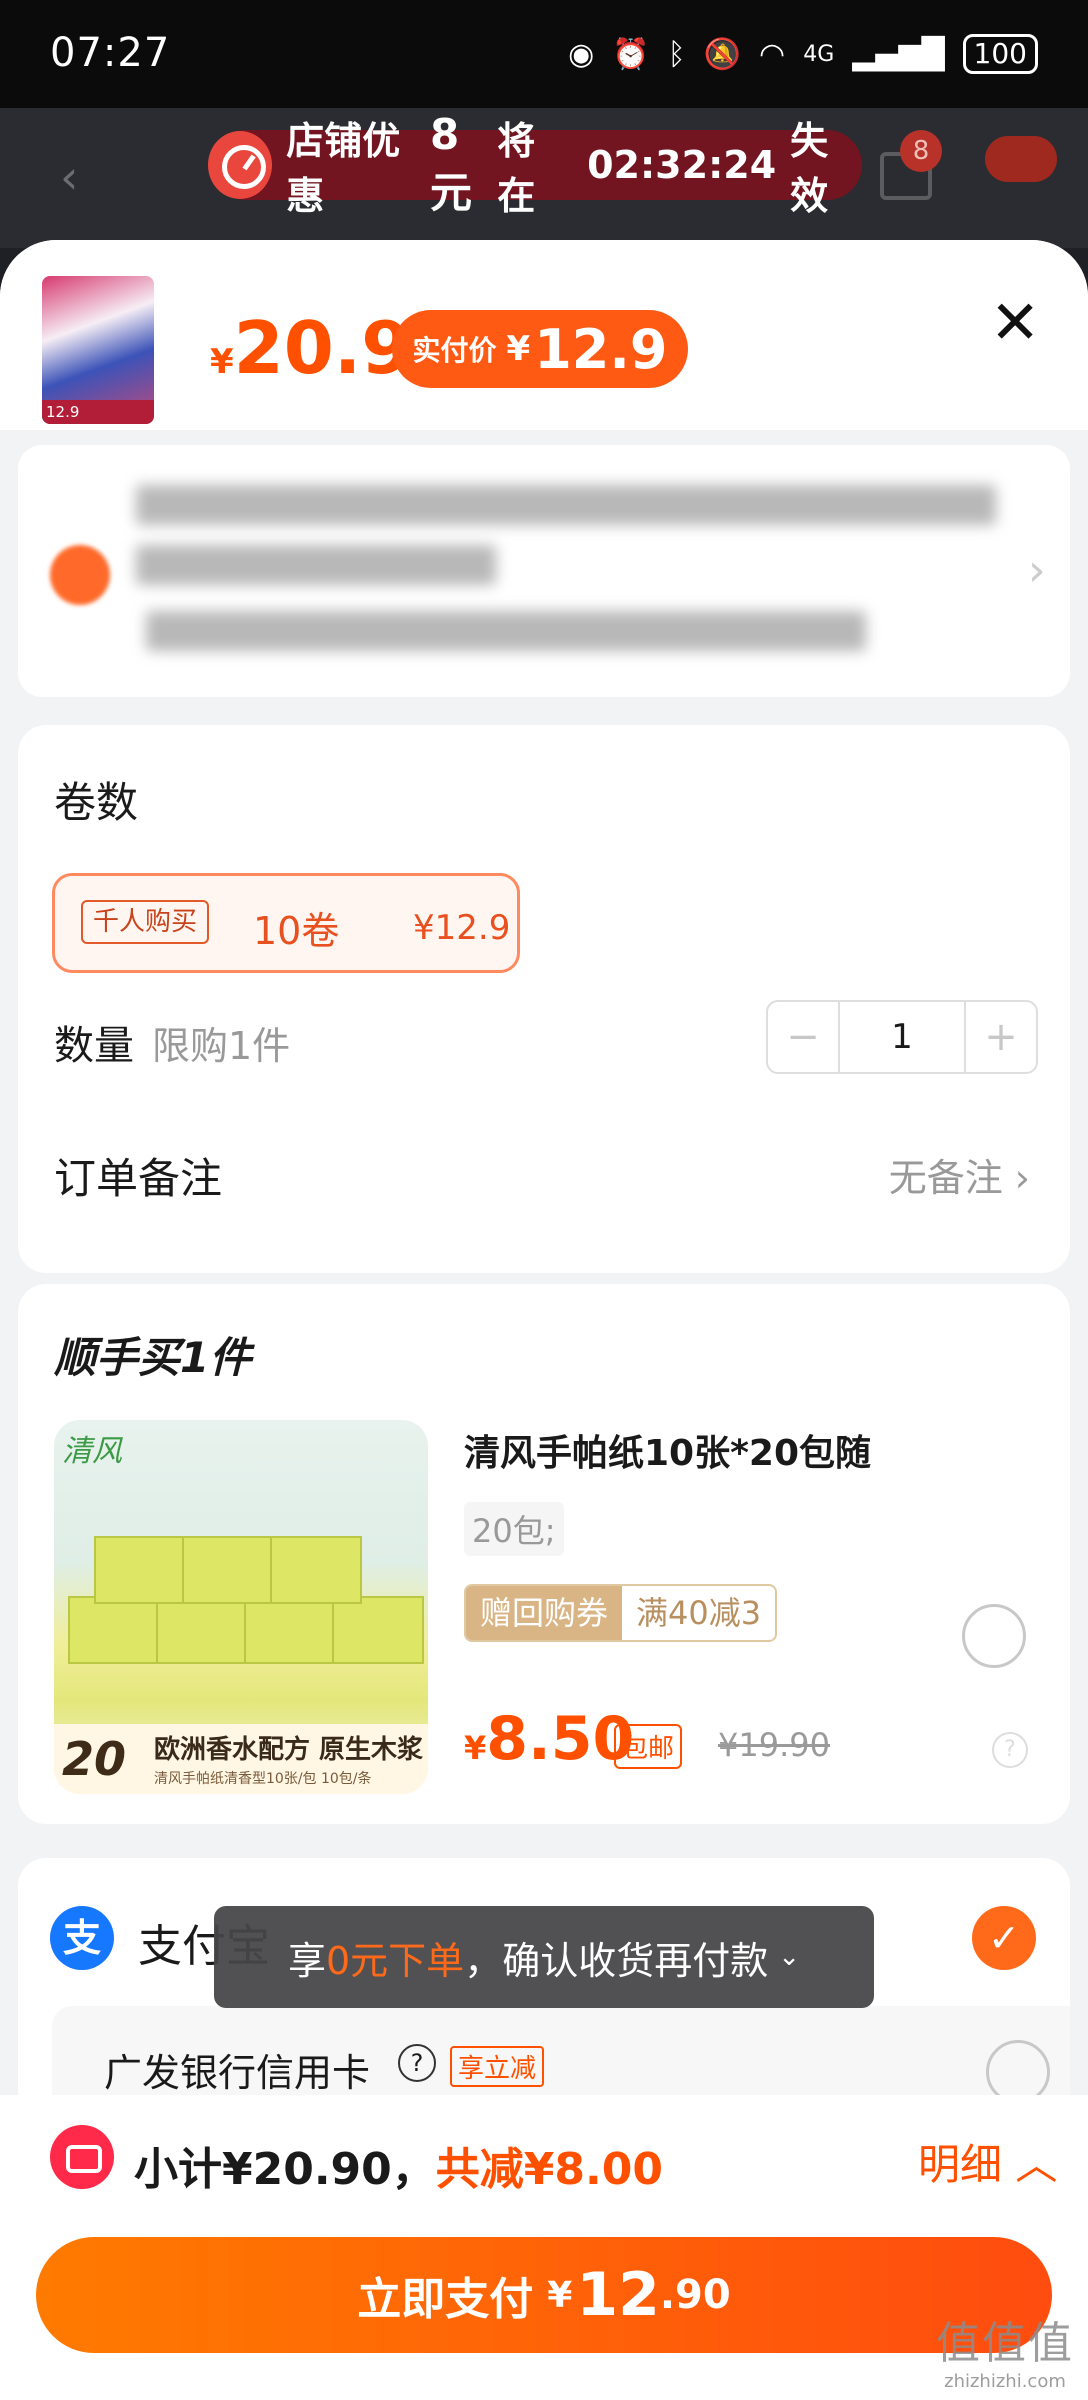 The height and width of the screenshot is (2400, 1088). I want to click on network-label: 4G, so click(819, 54).